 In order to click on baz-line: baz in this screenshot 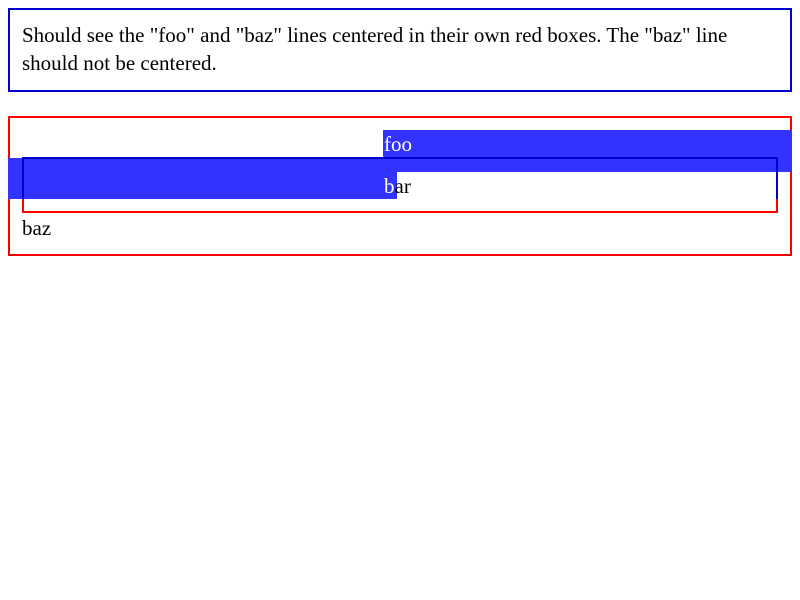, I will do `click(37, 228)`.